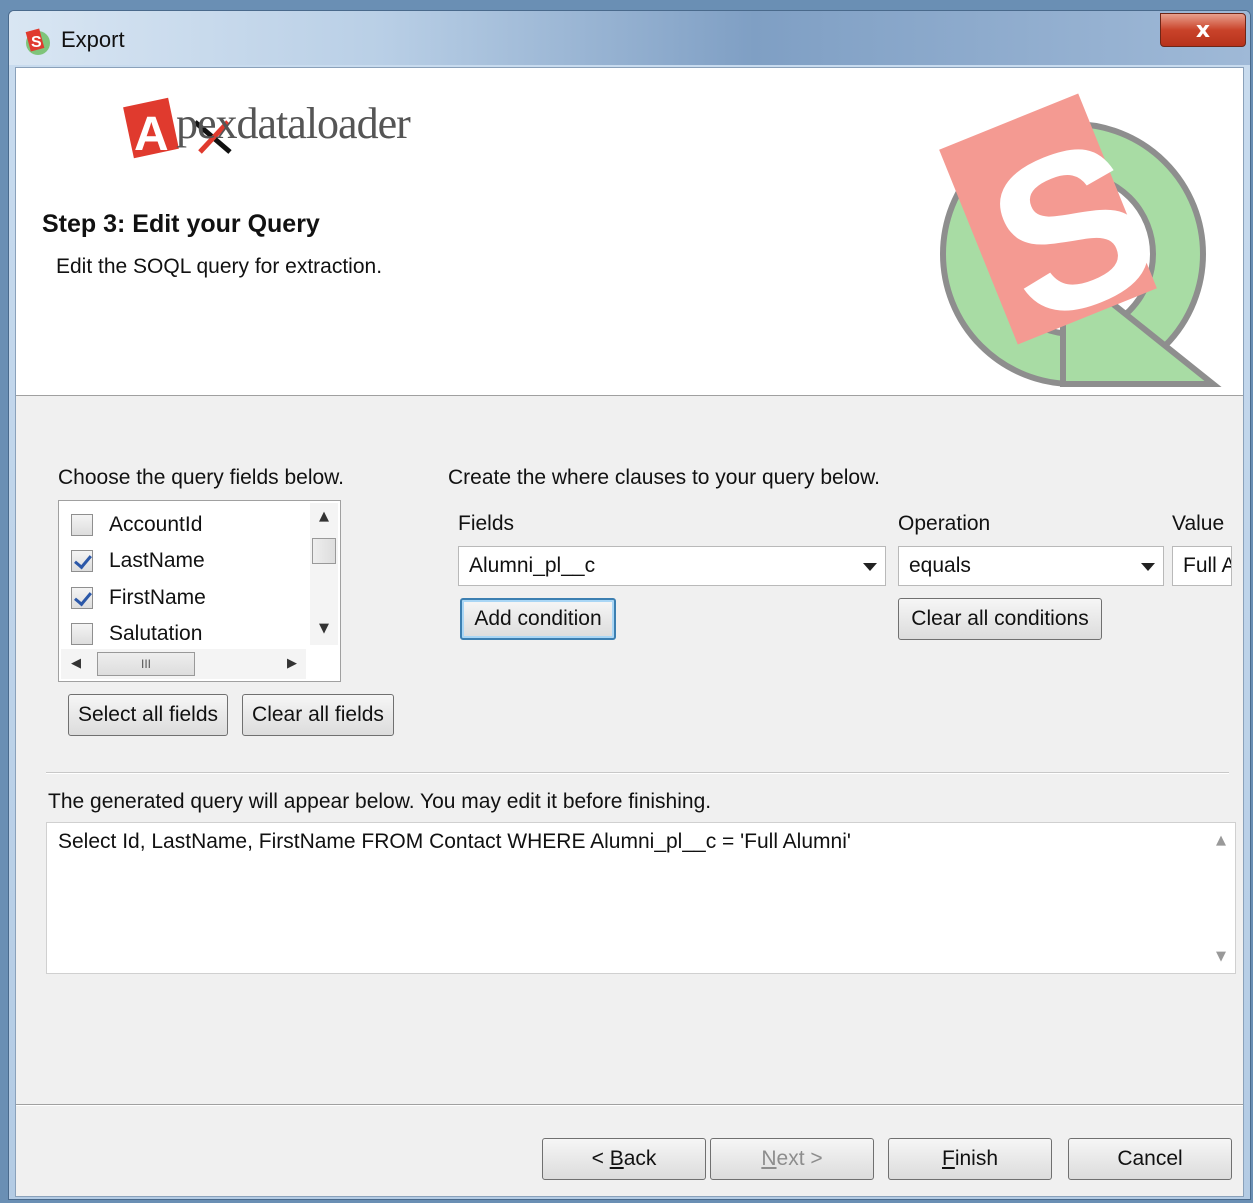  Describe the element at coordinates (156, 633) in the screenshot. I see `list-item-label: Salutation` at that location.